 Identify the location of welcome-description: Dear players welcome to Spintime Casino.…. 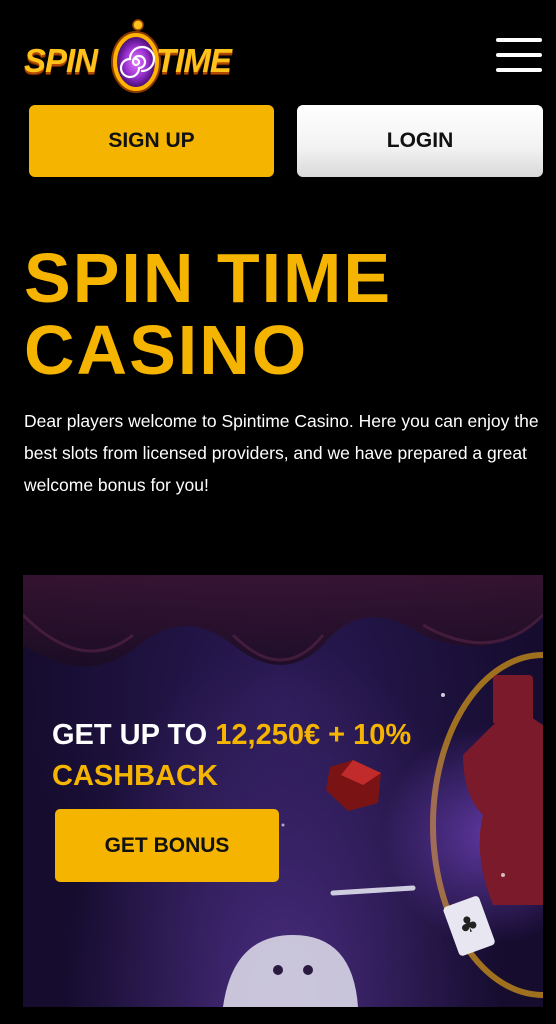
(281, 453).